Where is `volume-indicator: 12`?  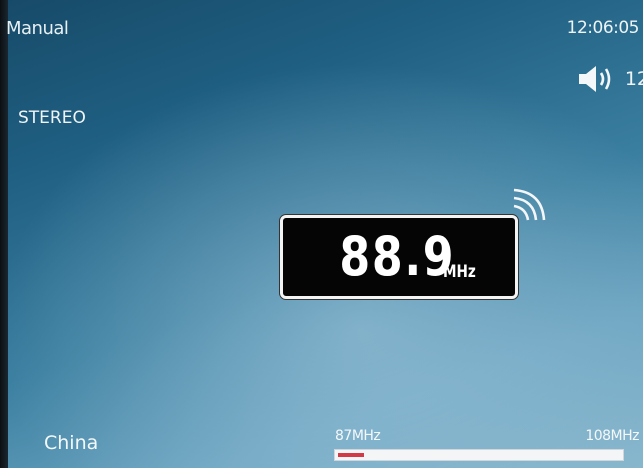 volume-indicator: 12 is located at coordinates (610, 79).